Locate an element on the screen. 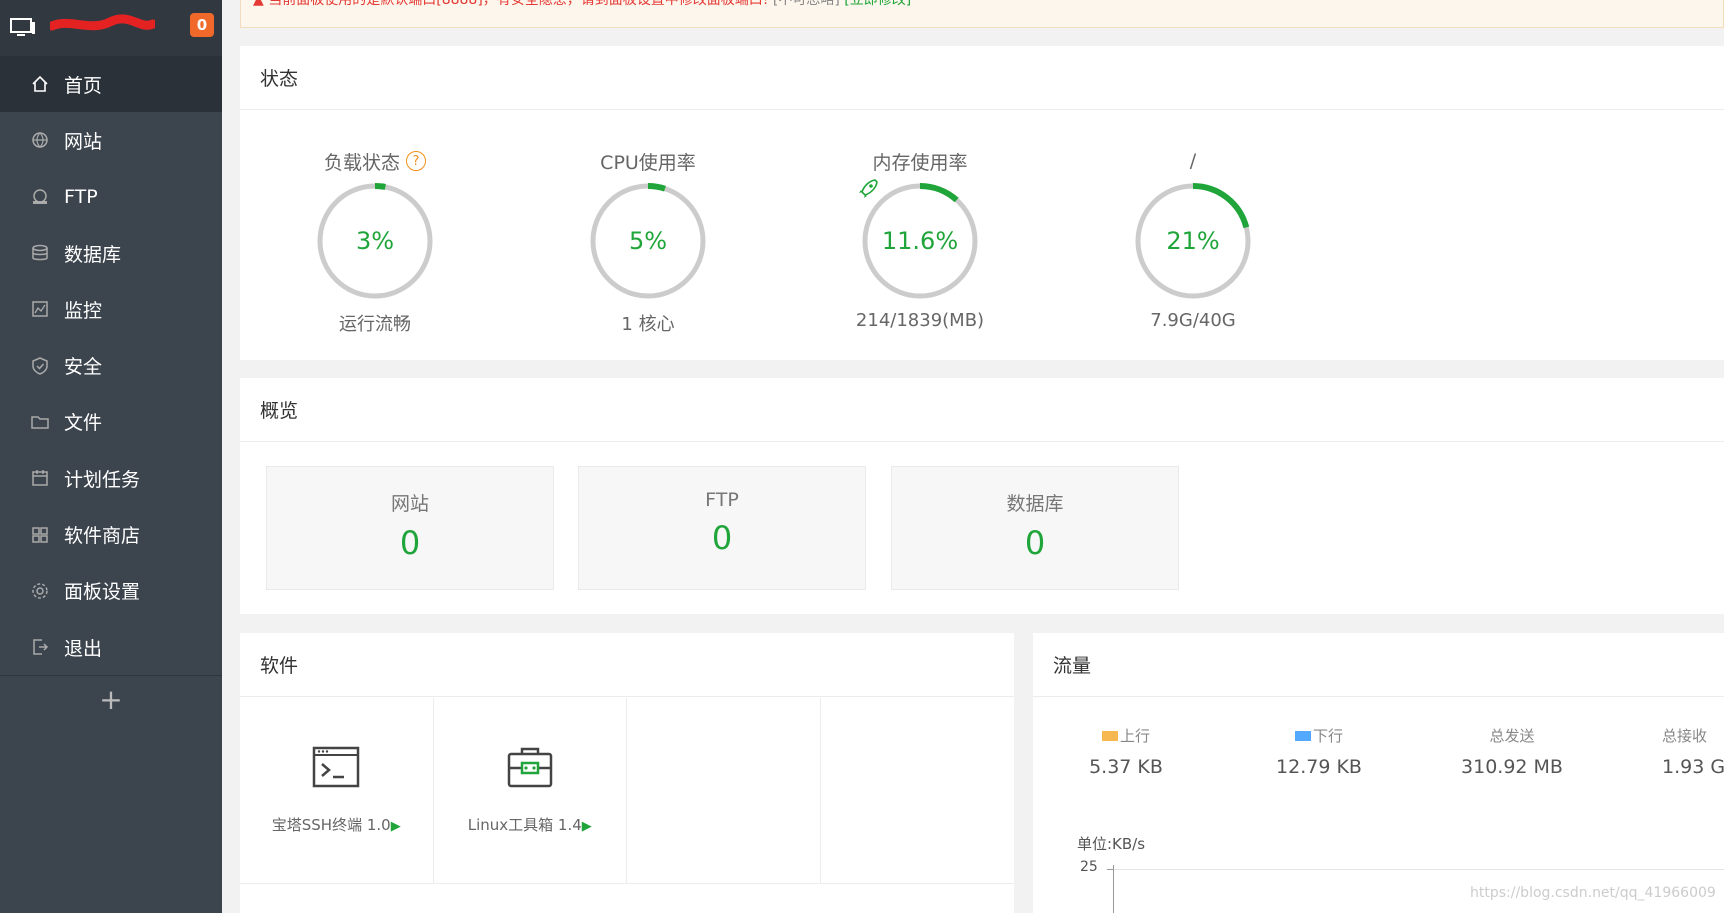 The width and height of the screenshot is (1724, 913). overview-card-ftp: FTP 0 is located at coordinates (722, 528).